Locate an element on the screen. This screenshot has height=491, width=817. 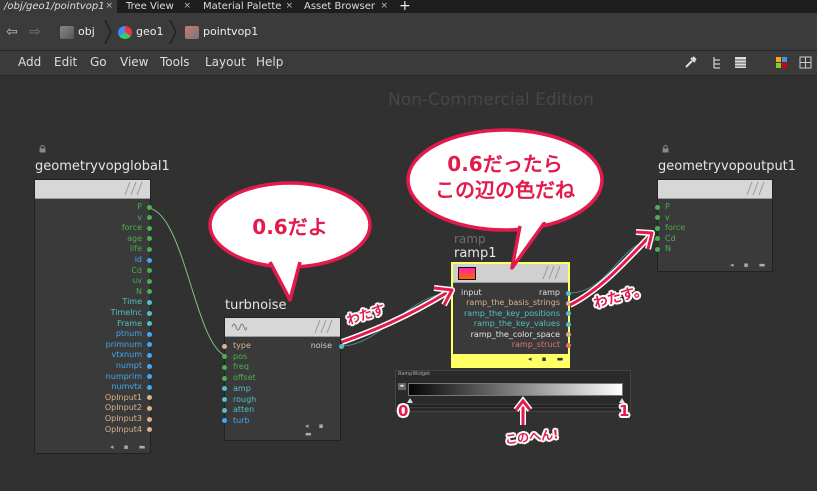
bubble-text-2-line1: 0.6だったら is located at coordinates (505, 164).